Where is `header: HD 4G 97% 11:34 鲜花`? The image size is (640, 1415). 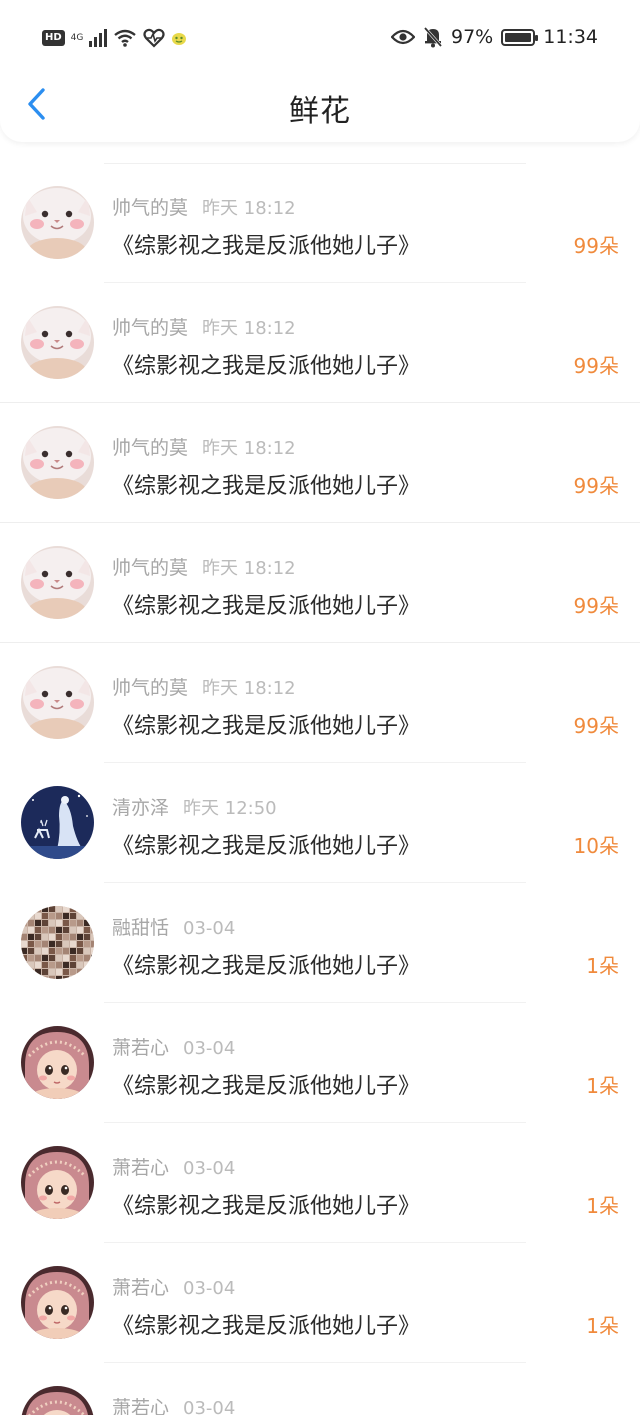 header: HD 4G 97% 11:34 鲜花 is located at coordinates (320, 71).